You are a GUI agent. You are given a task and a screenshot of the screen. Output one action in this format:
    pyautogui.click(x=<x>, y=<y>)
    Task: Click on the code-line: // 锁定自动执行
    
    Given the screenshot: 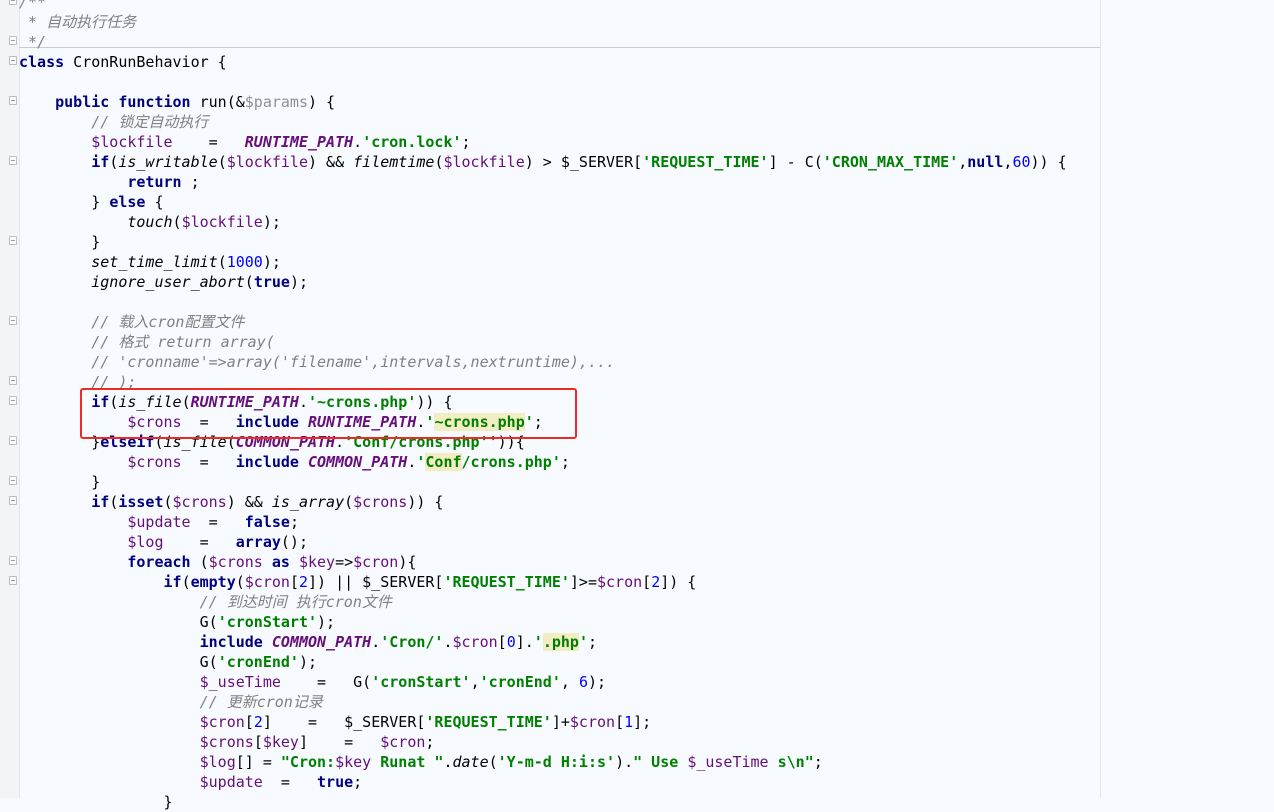 What is the action you would take?
    pyautogui.click(x=543, y=122)
    